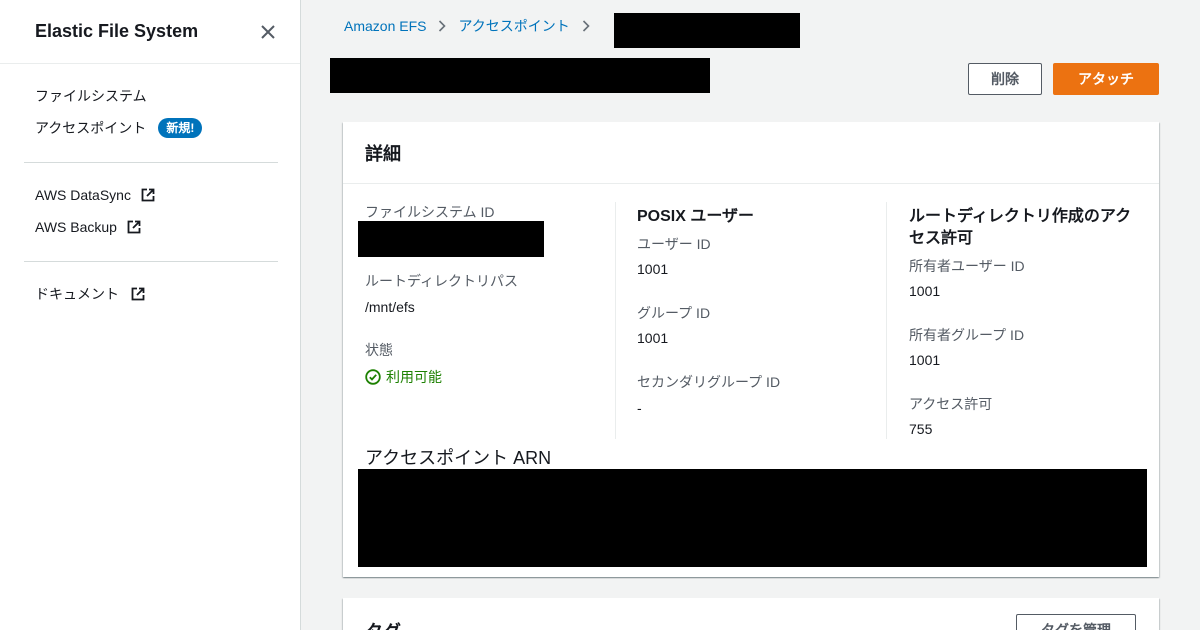 This screenshot has width=1200, height=630. Describe the element at coordinates (385, 26) in the screenshot. I see `breadcrumb-link-efs: Amazon EFS` at that location.